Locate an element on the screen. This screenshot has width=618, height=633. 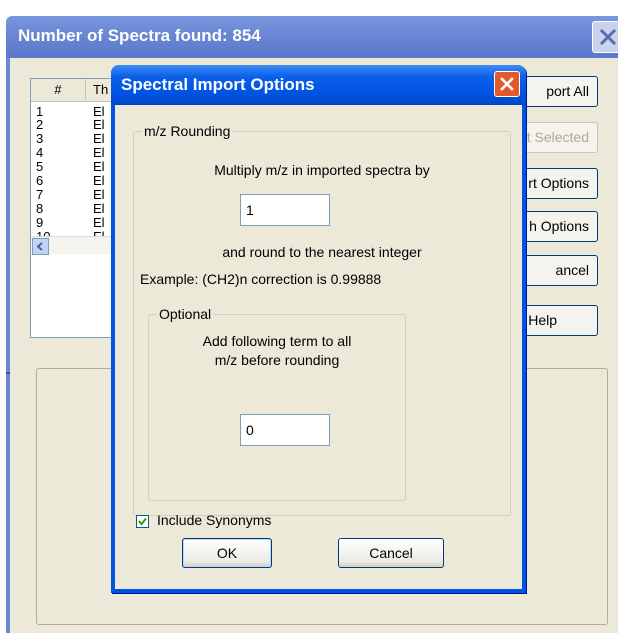
term-input is located at coordinates (285, 430).